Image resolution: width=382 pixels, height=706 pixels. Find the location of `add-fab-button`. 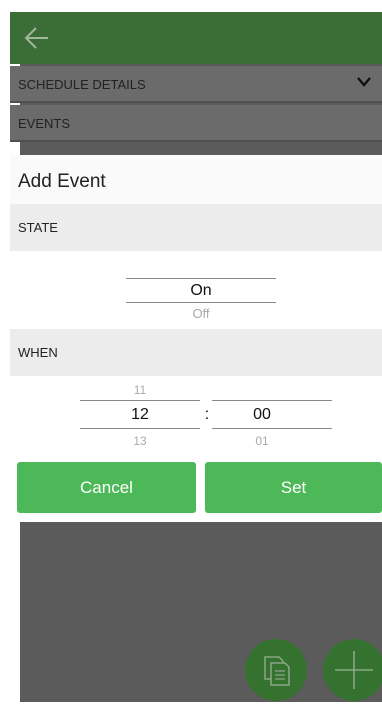

add-fab-button is located at coordinates (352, 670).